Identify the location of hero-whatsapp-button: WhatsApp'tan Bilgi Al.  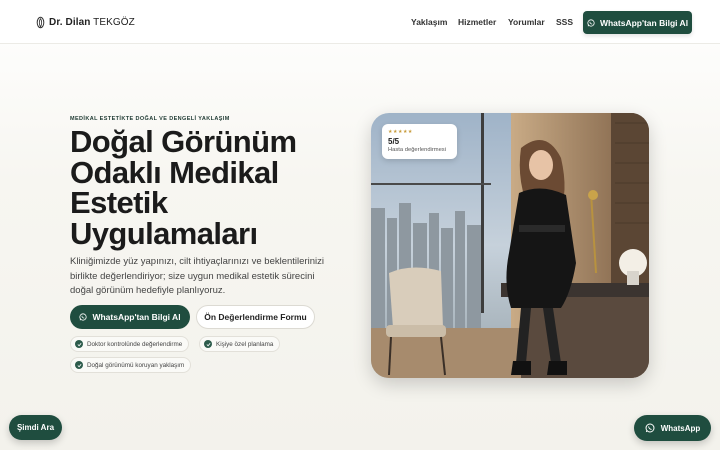
(130, 317).